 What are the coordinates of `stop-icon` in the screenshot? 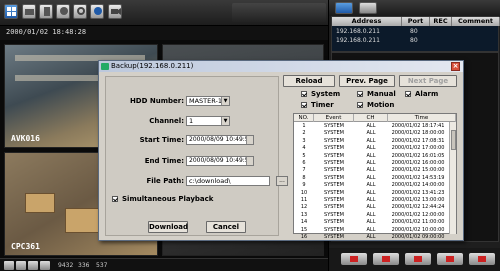 It's located at (21, 265).